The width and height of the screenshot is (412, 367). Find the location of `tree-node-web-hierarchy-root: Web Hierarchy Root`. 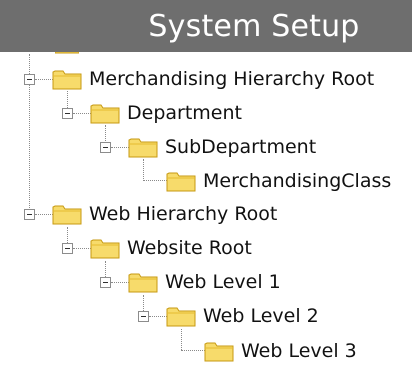

tree-node-web-hierarchy-root: Web Hierarchy Root is located at coordinates (183, 214).